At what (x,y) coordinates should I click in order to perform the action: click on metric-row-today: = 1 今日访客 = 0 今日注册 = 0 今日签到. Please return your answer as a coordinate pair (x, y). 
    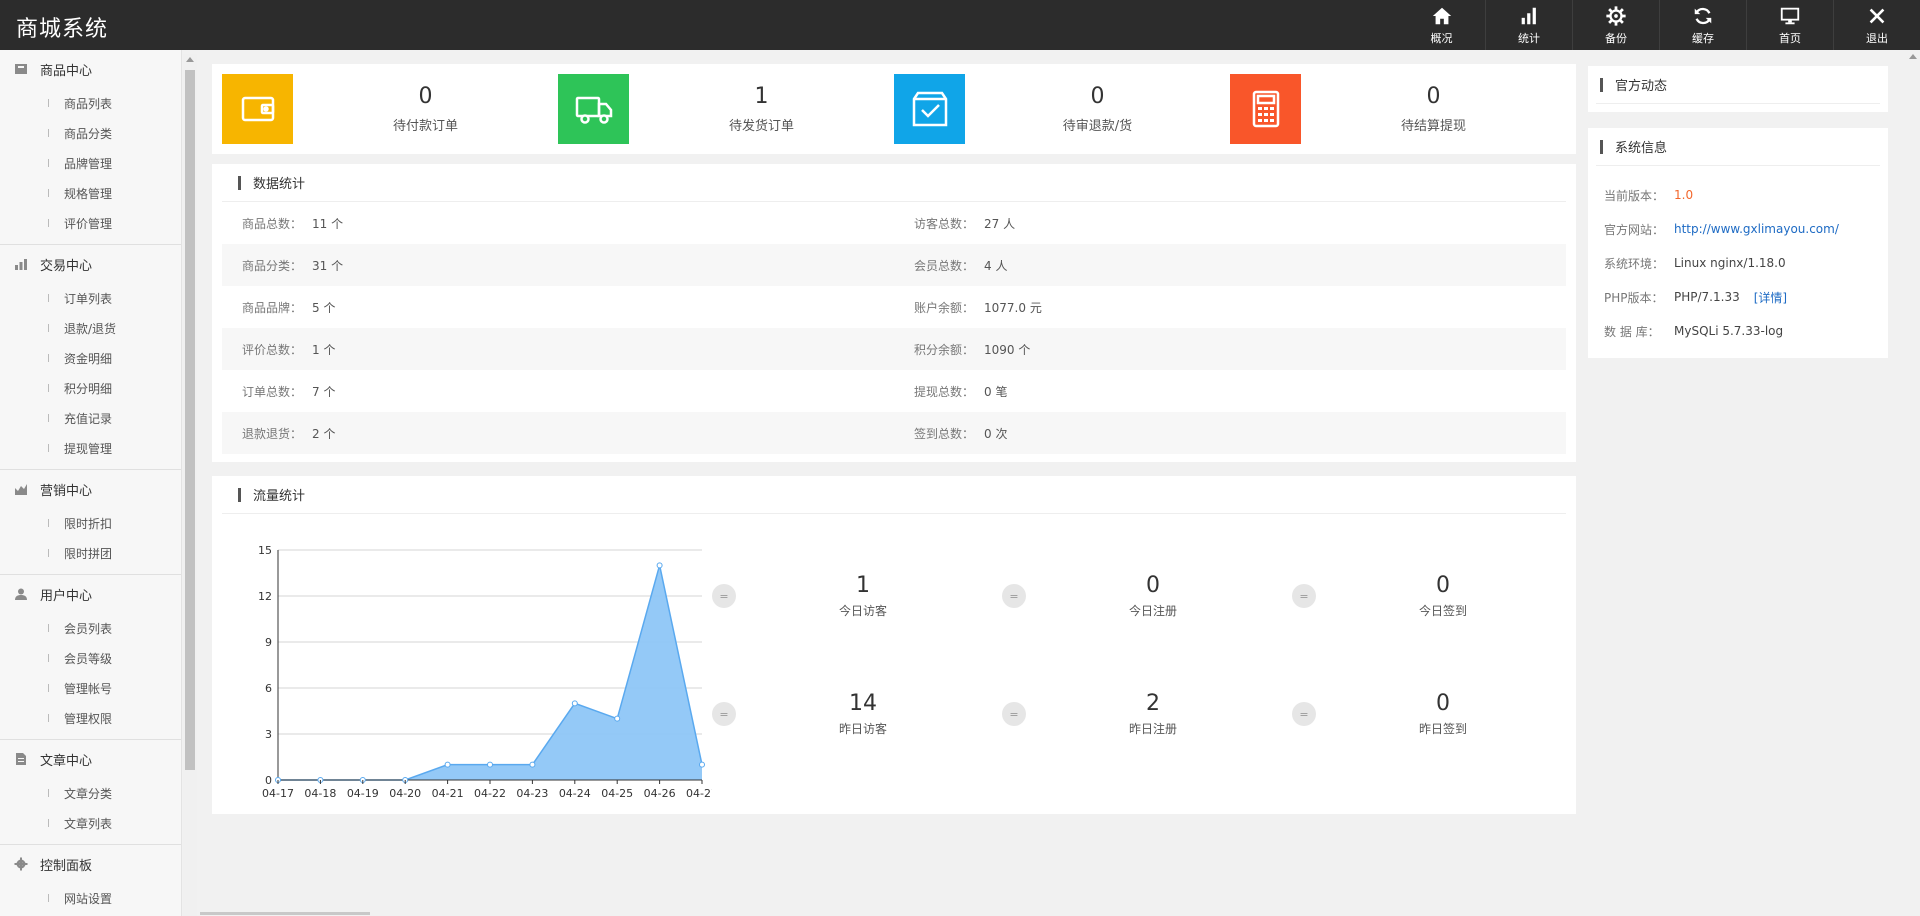
    Looking at the image, I should click on (1135, 596).